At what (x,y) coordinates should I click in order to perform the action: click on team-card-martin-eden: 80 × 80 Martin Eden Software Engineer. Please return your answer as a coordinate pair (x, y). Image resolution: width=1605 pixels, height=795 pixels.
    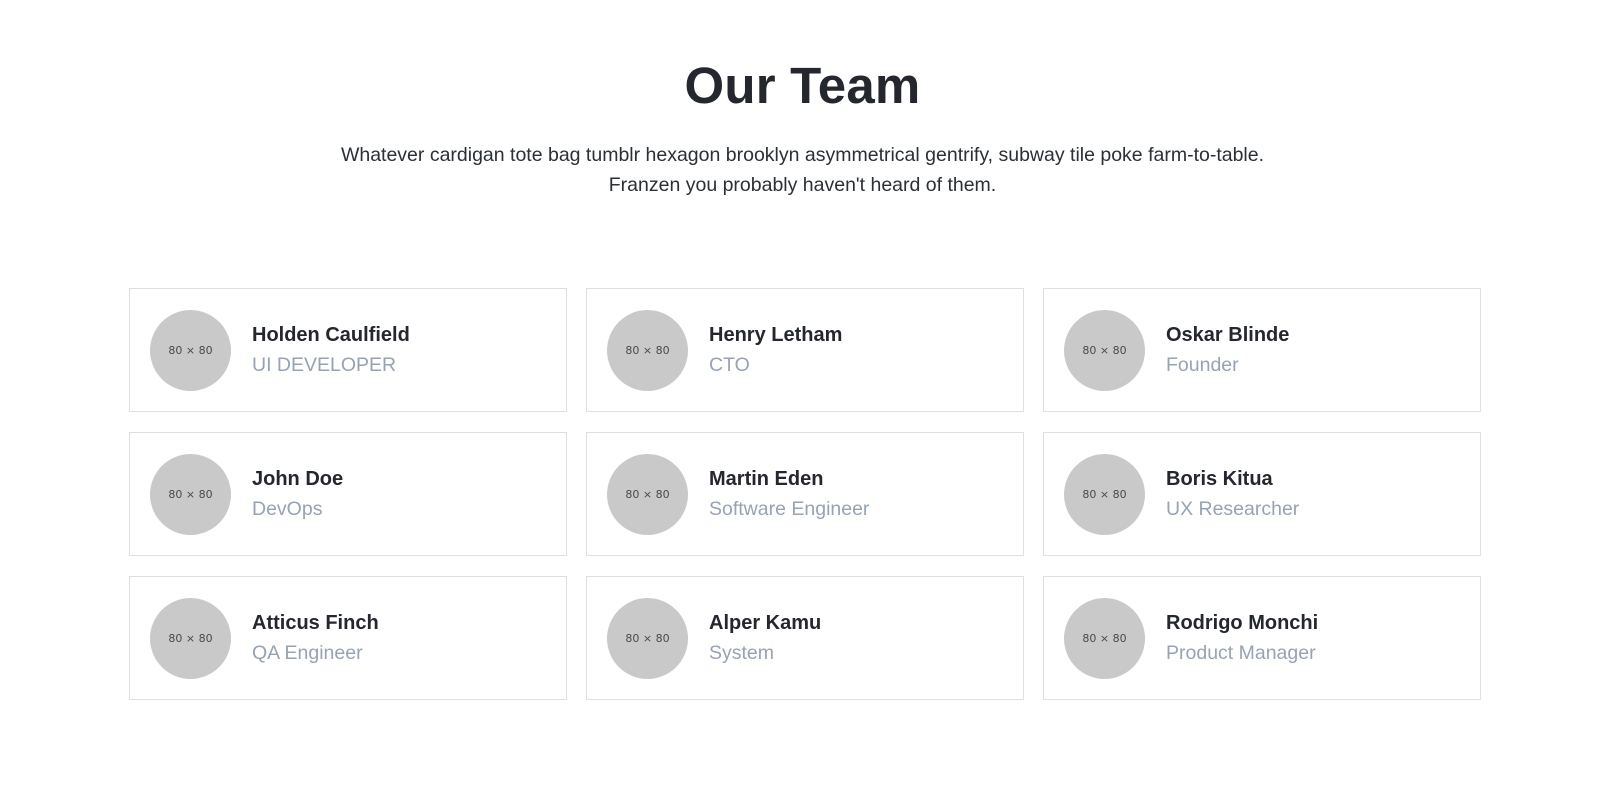
    Looking at the image, I should click on (805, 494).